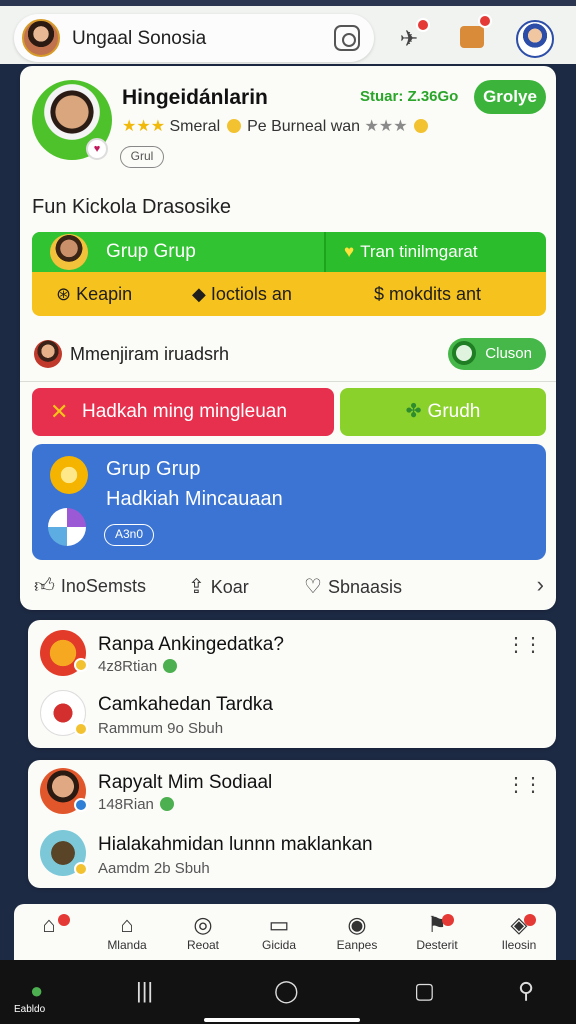 This screenshot has height=1024, width=576. Describe the element at coordinates (161, 728) in the screenshot. I see `list-item-sub: Rammum 9o Sbuh` at that location.